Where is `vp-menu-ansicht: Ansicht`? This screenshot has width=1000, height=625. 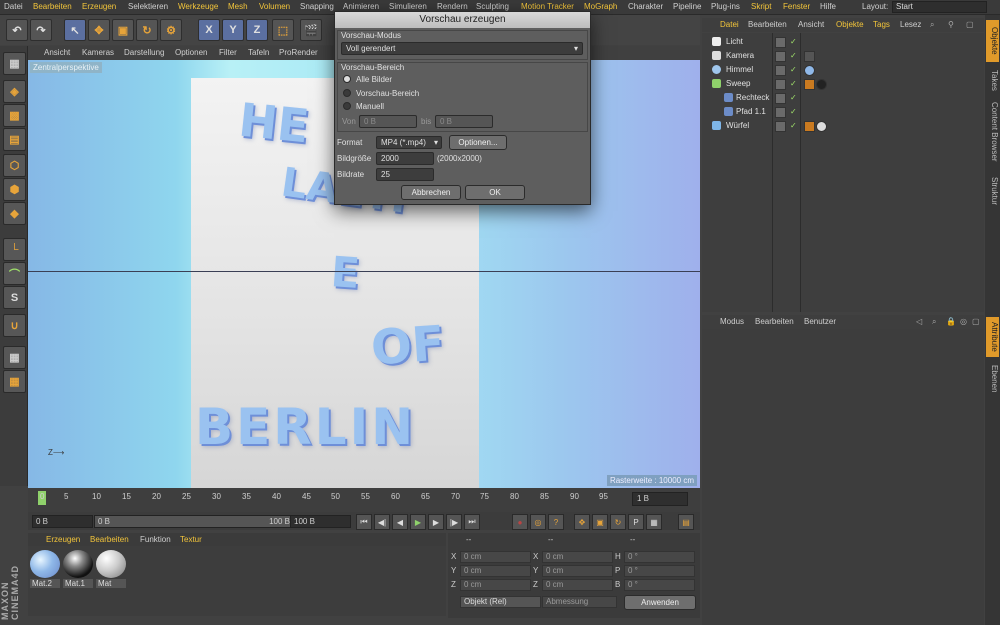
vp-menu-ansicht: Ansicht is located at coordinates (57, 52).